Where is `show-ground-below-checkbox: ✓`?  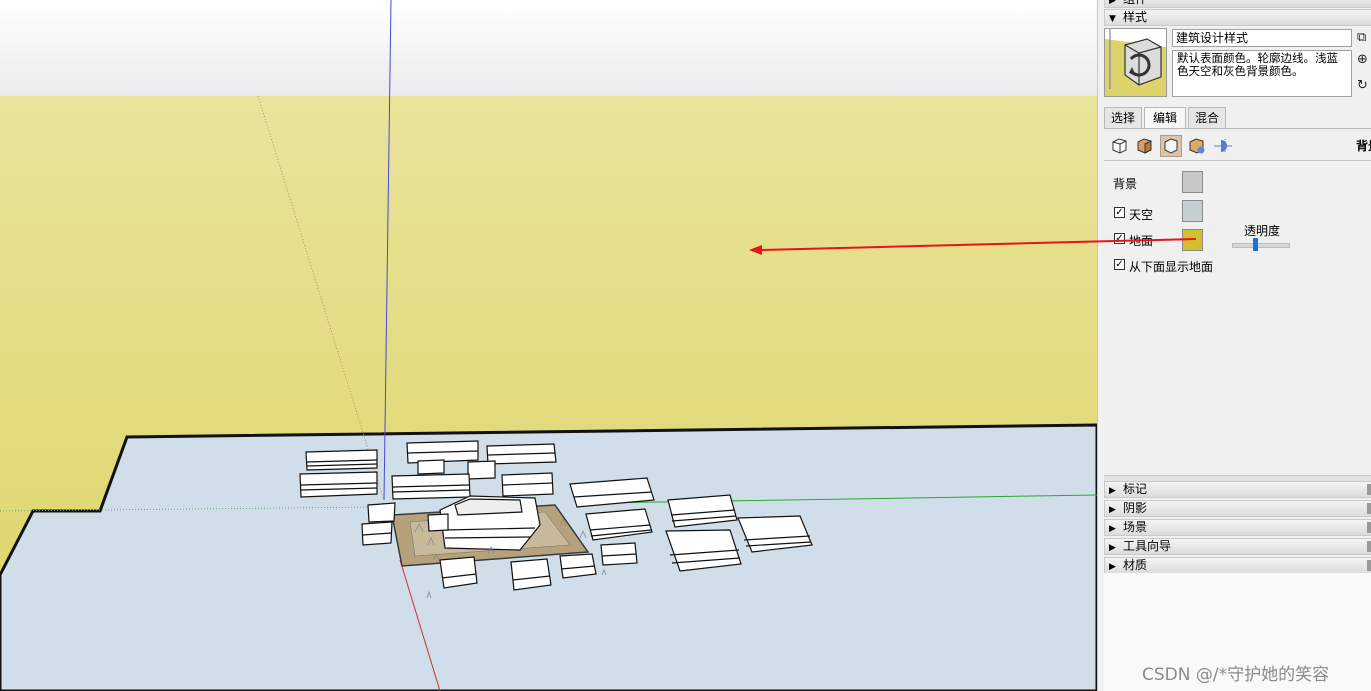 show-ground-below-checkbox: ✓ is located at coordinates (1119, 264).